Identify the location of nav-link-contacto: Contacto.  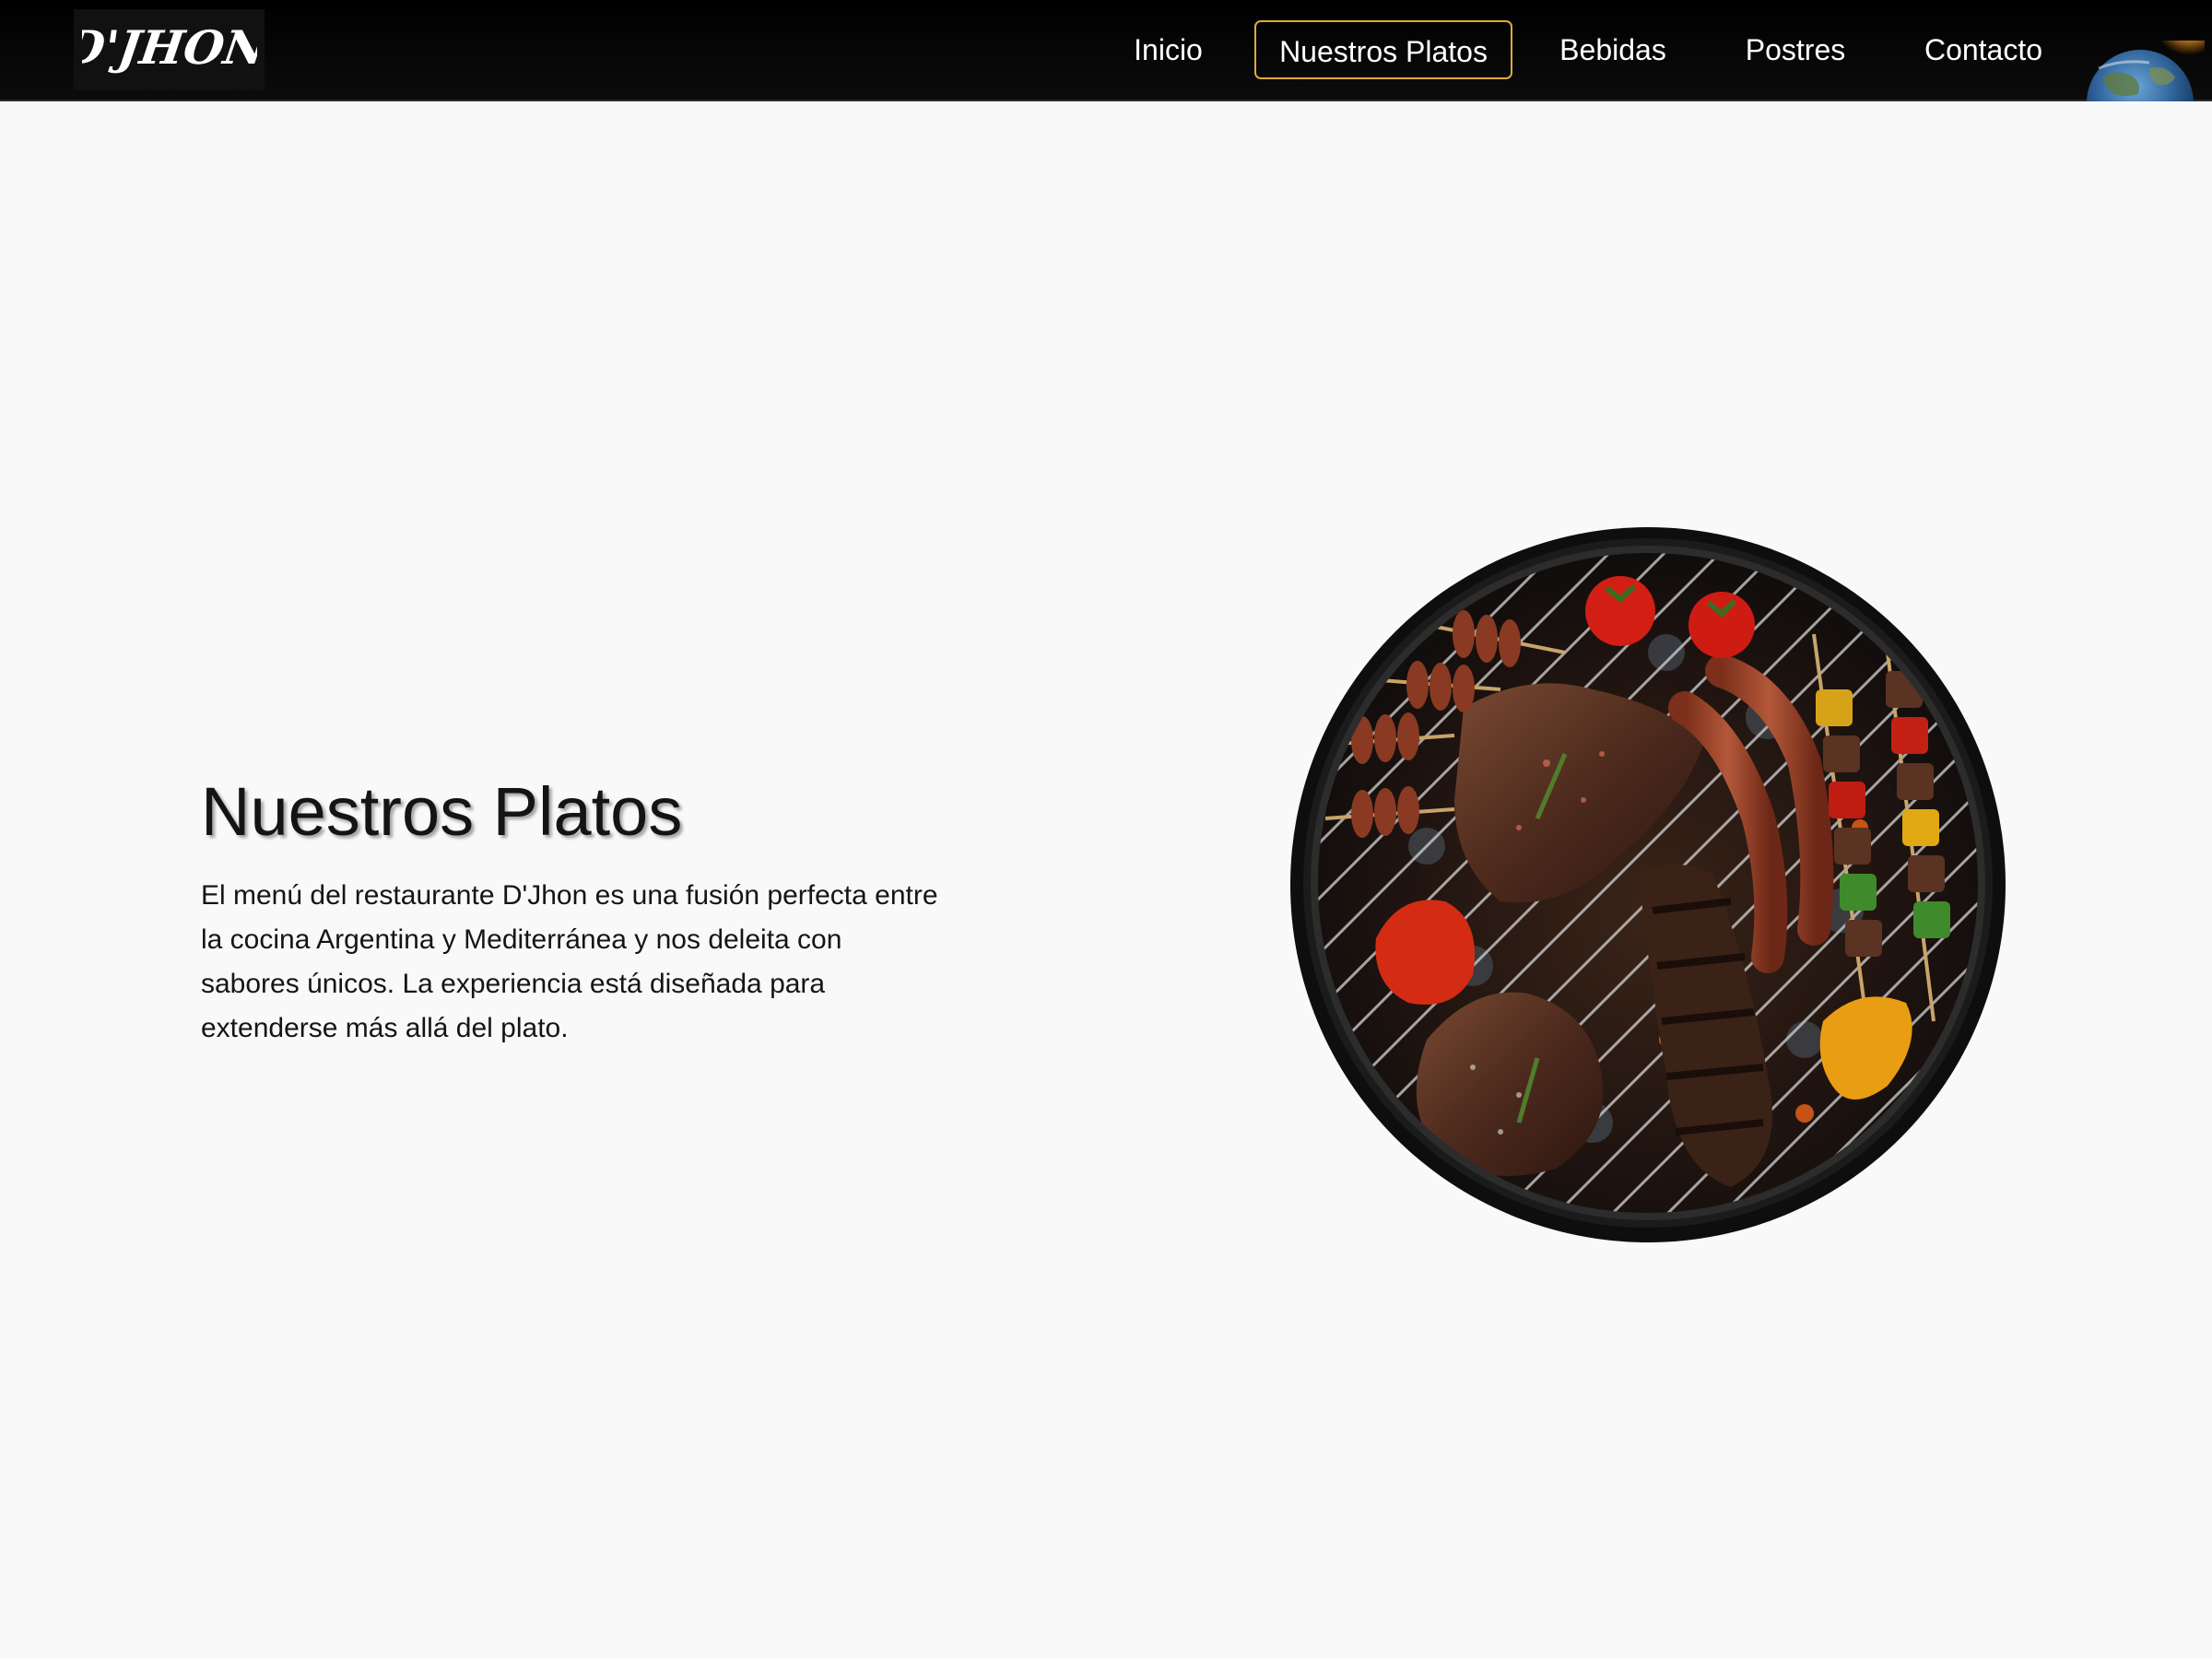
(1983, 49).